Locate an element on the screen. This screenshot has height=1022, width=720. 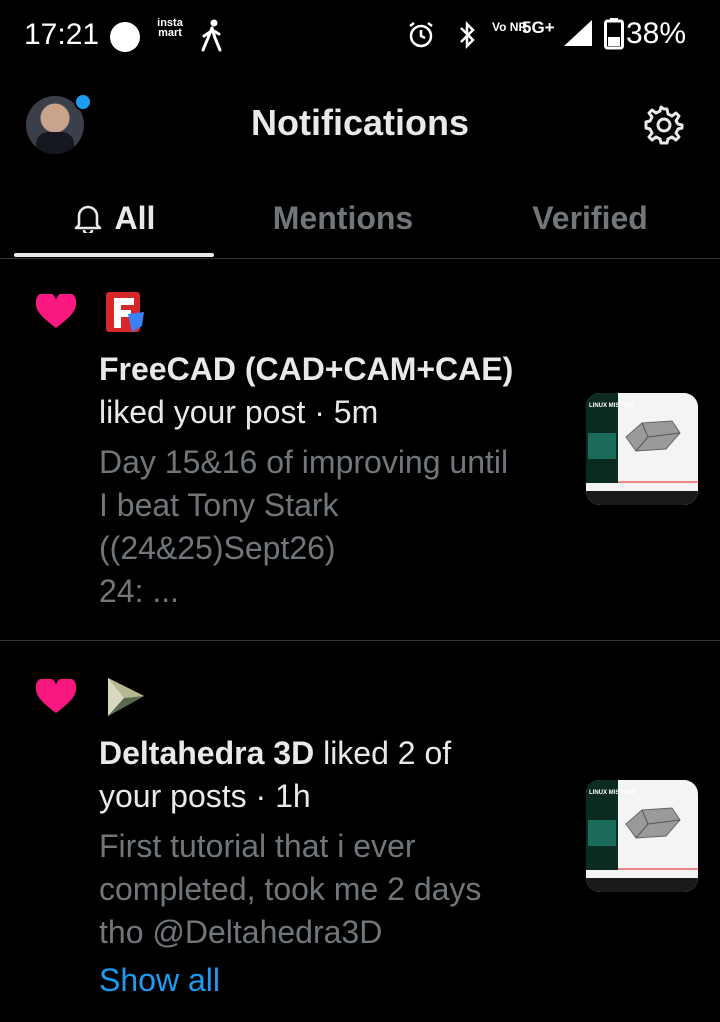
tab-all: All is located at coordinates (114, 218).